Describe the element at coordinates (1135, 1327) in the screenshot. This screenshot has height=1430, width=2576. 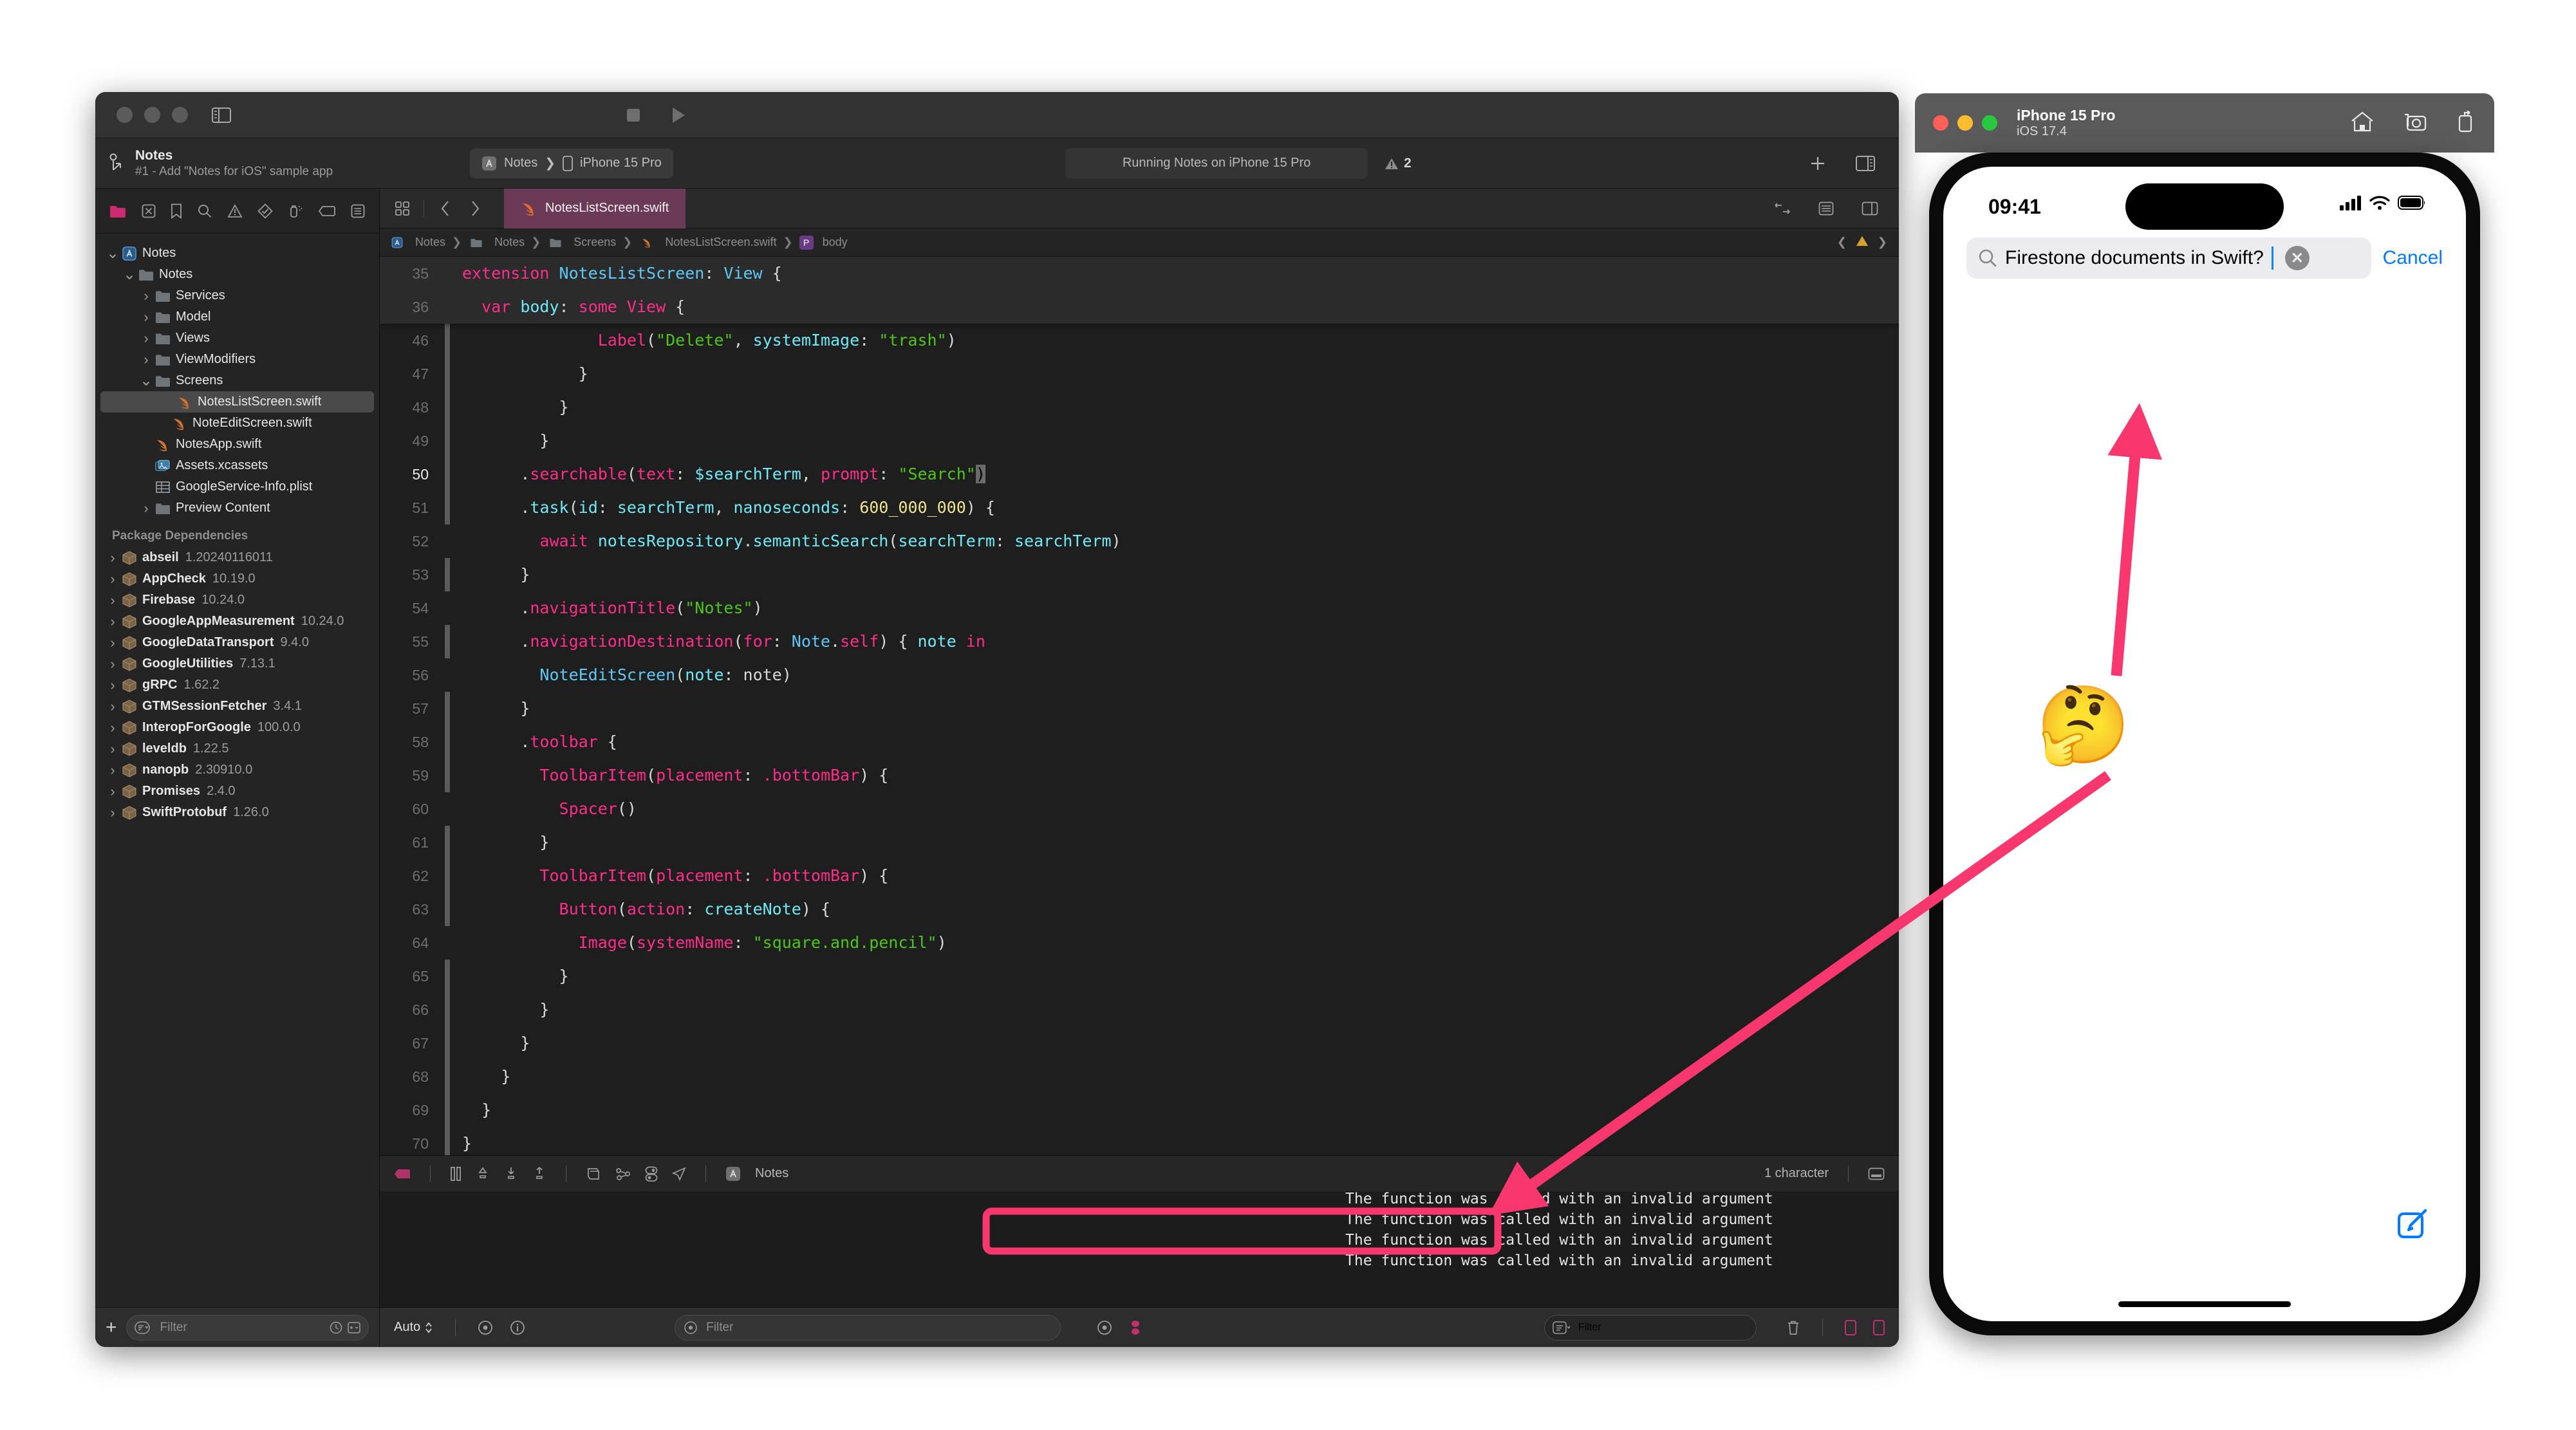
I see `environment-overrides-toggle-icon` at that location.